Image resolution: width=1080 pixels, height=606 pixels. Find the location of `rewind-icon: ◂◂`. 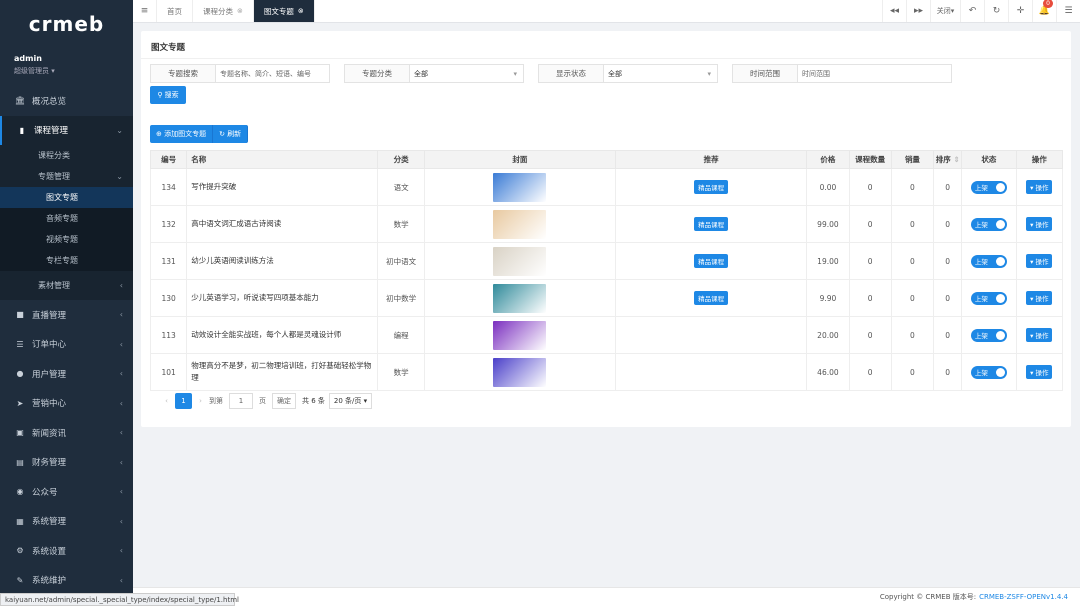

rewind-icon: ◂◂ is located at coordinates (894, 11).